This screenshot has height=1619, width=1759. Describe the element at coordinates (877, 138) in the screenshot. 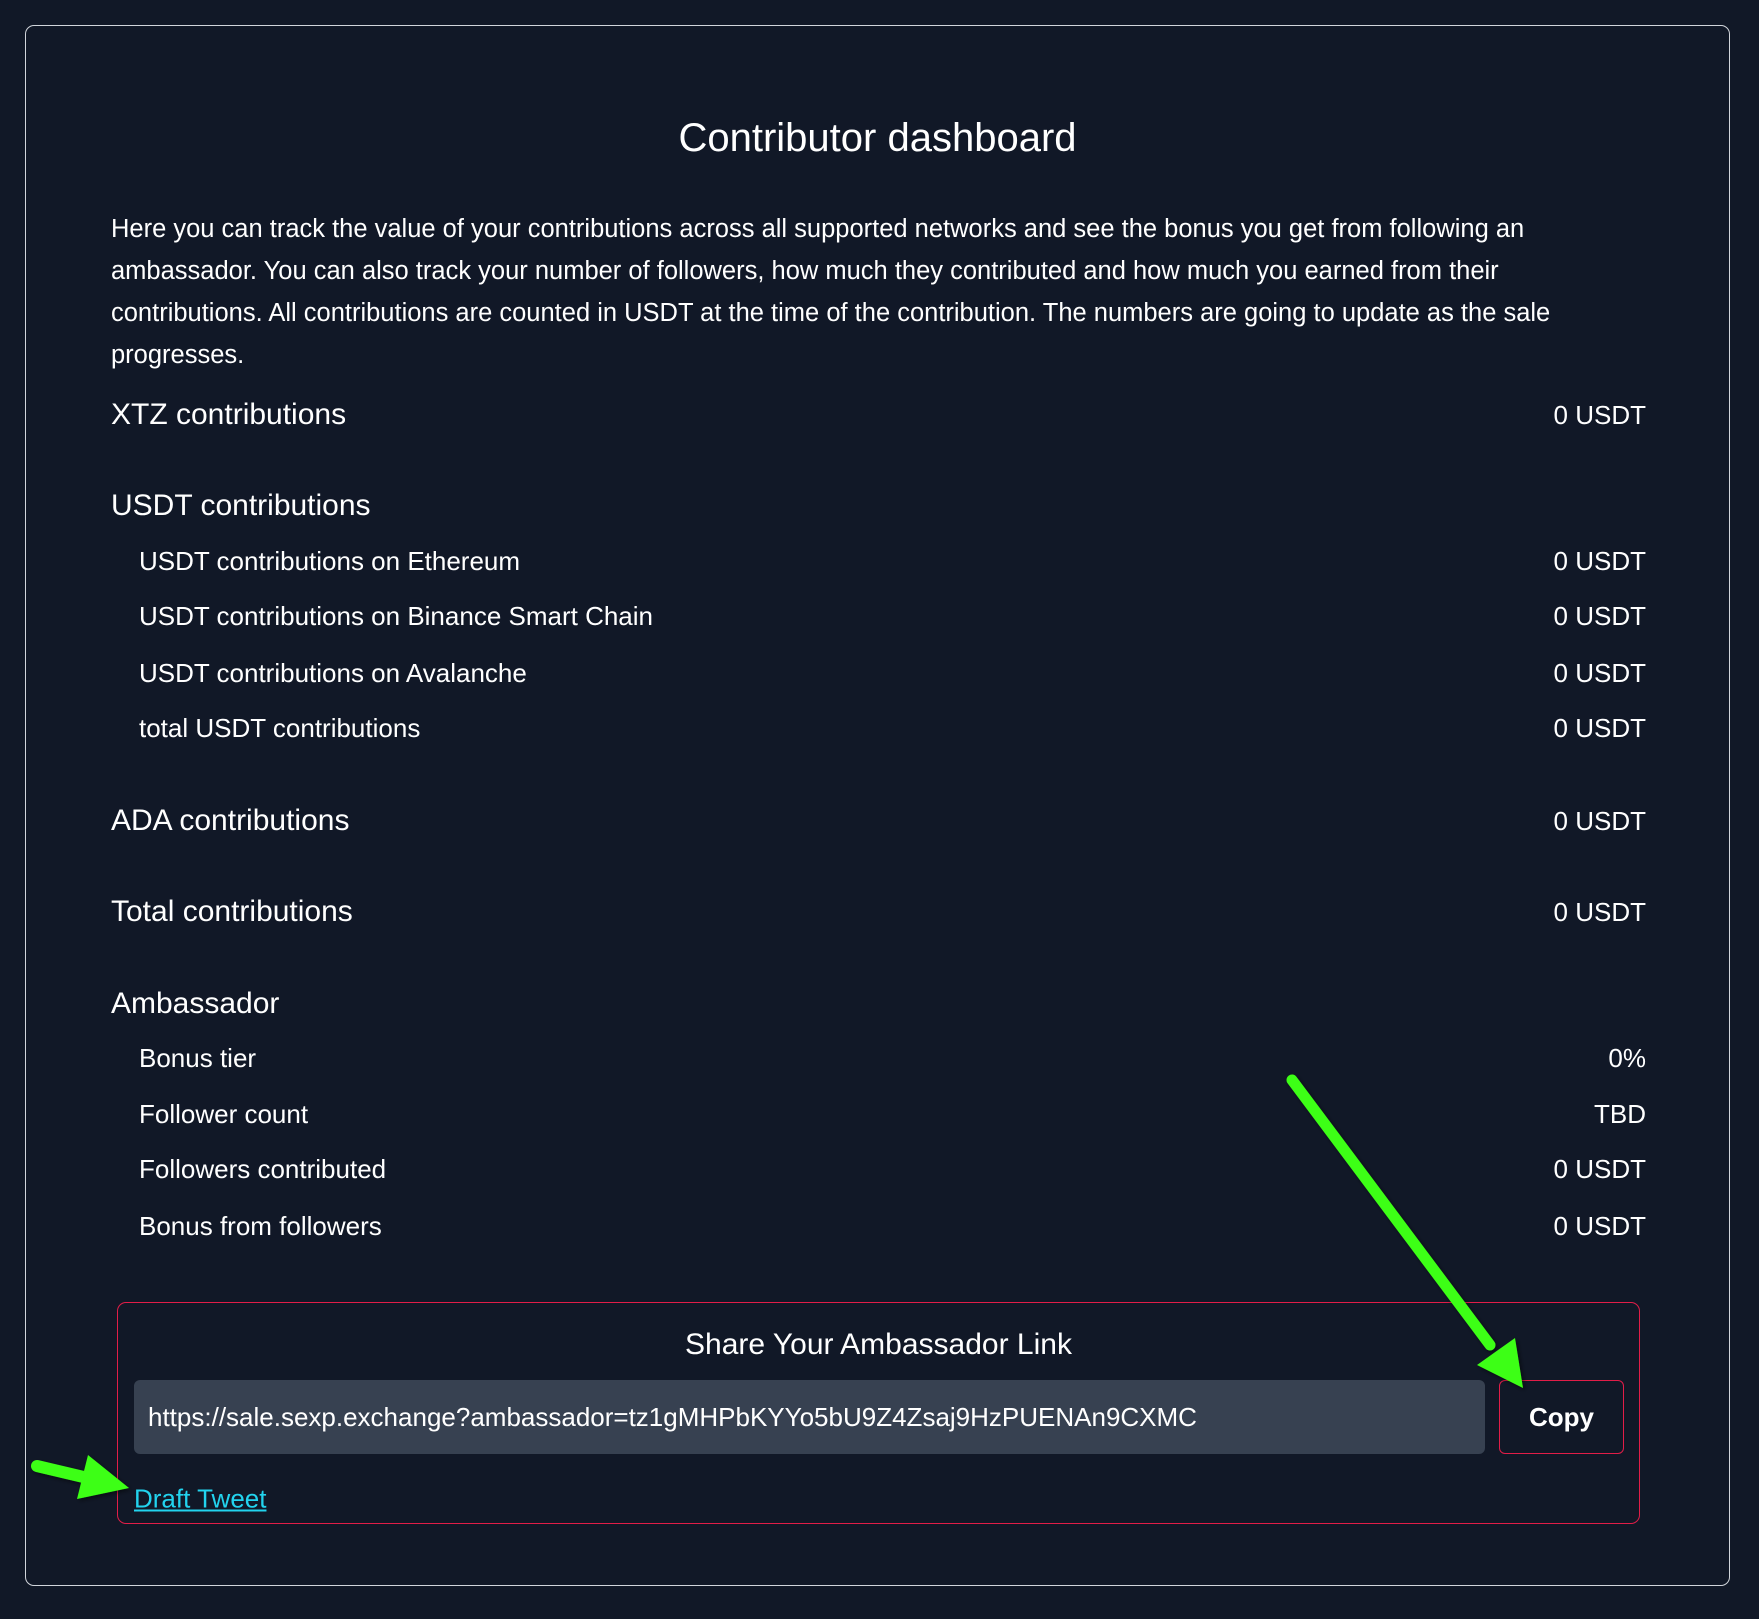

I see `page-title: Contributor dashboard` at that location.